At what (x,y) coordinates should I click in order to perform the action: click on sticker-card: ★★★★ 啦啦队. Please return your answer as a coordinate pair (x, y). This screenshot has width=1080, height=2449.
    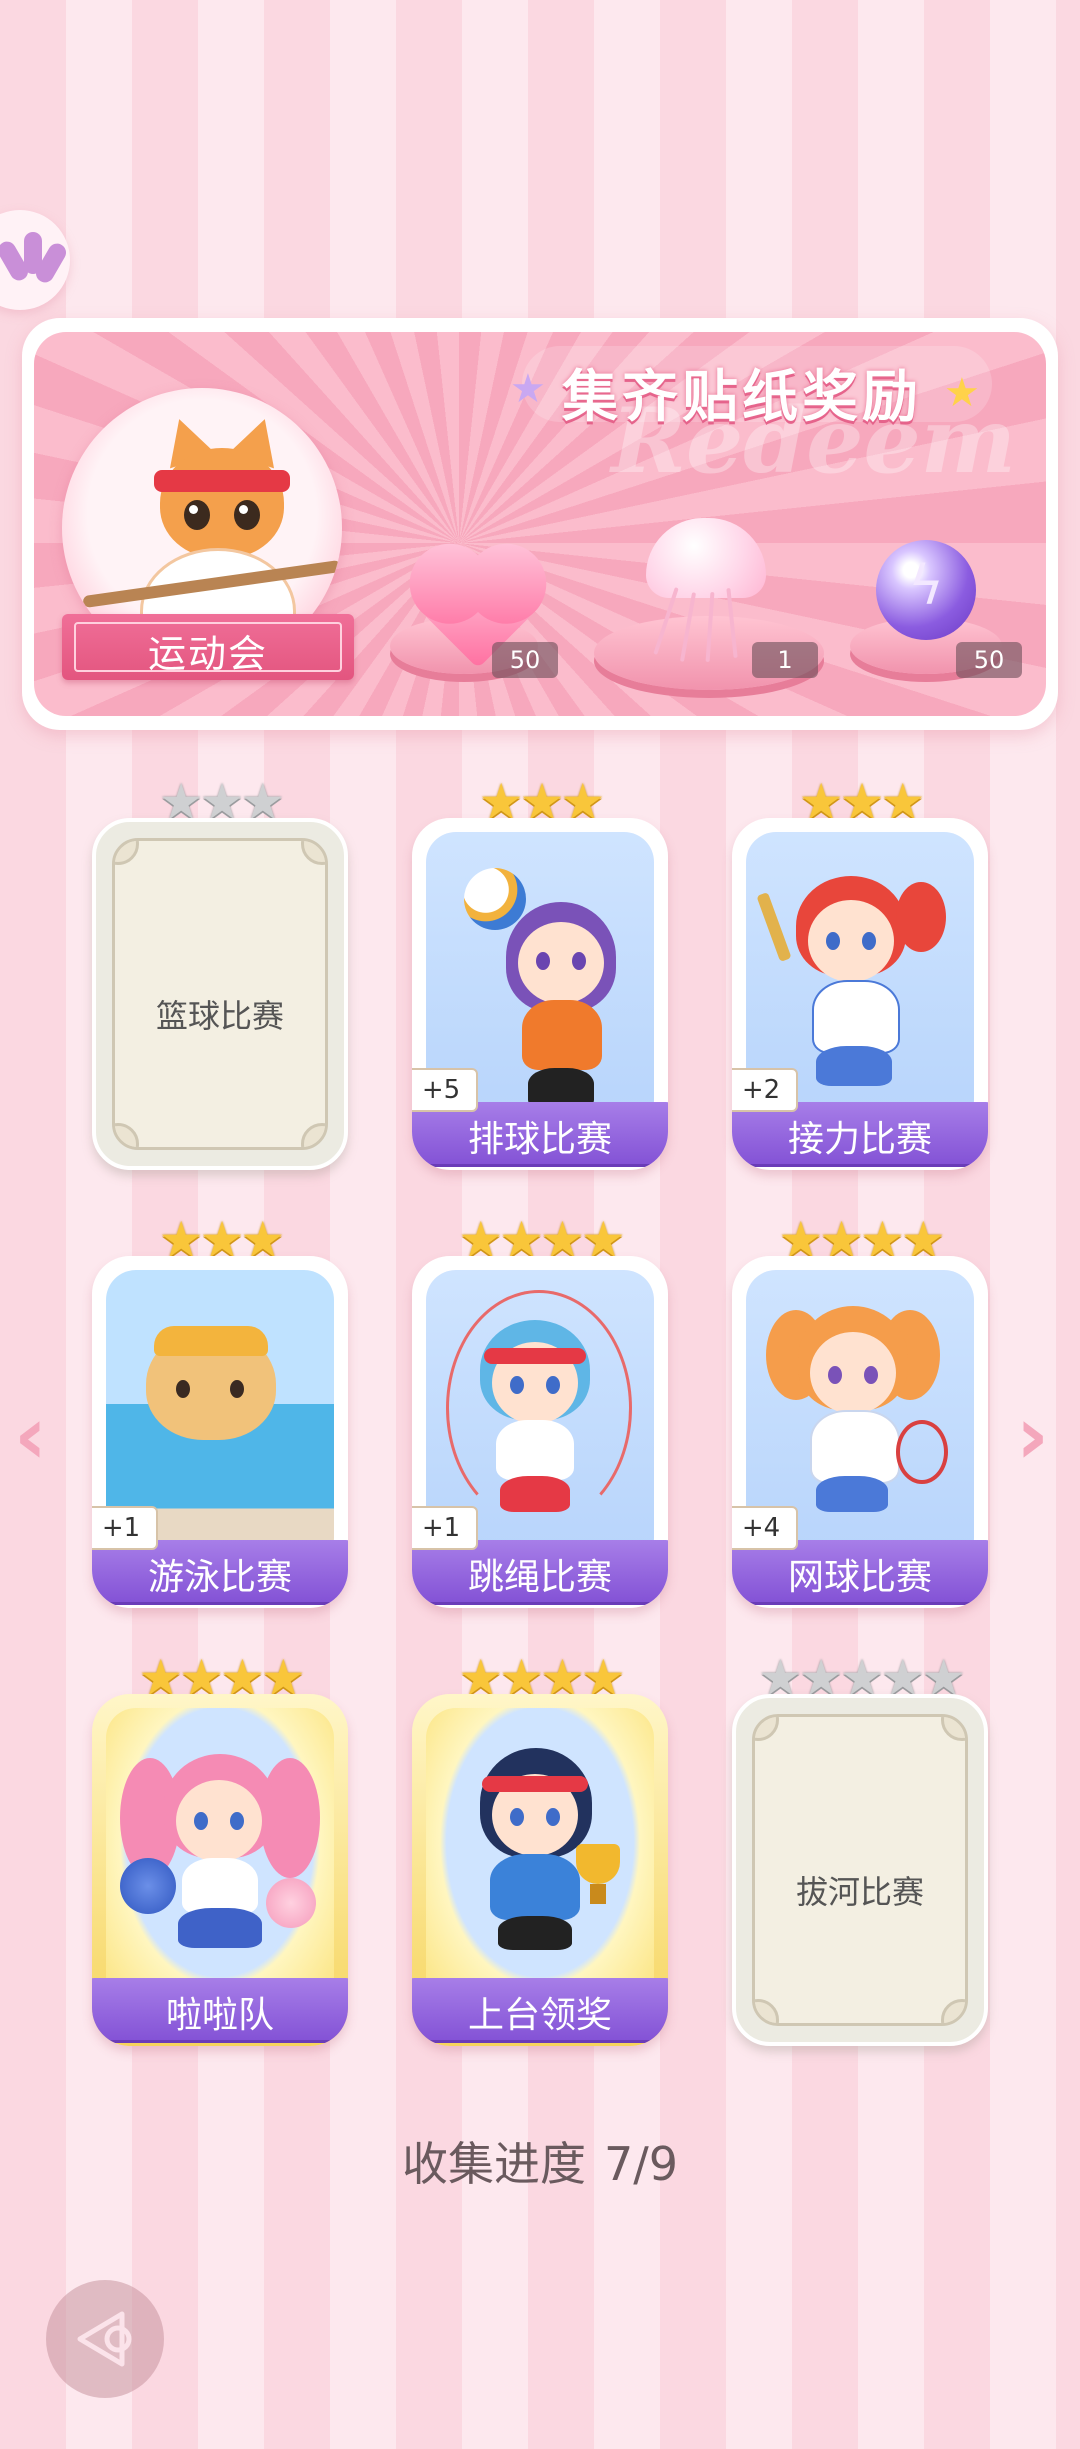
    Looking at the image, I should click on (220, 1847).